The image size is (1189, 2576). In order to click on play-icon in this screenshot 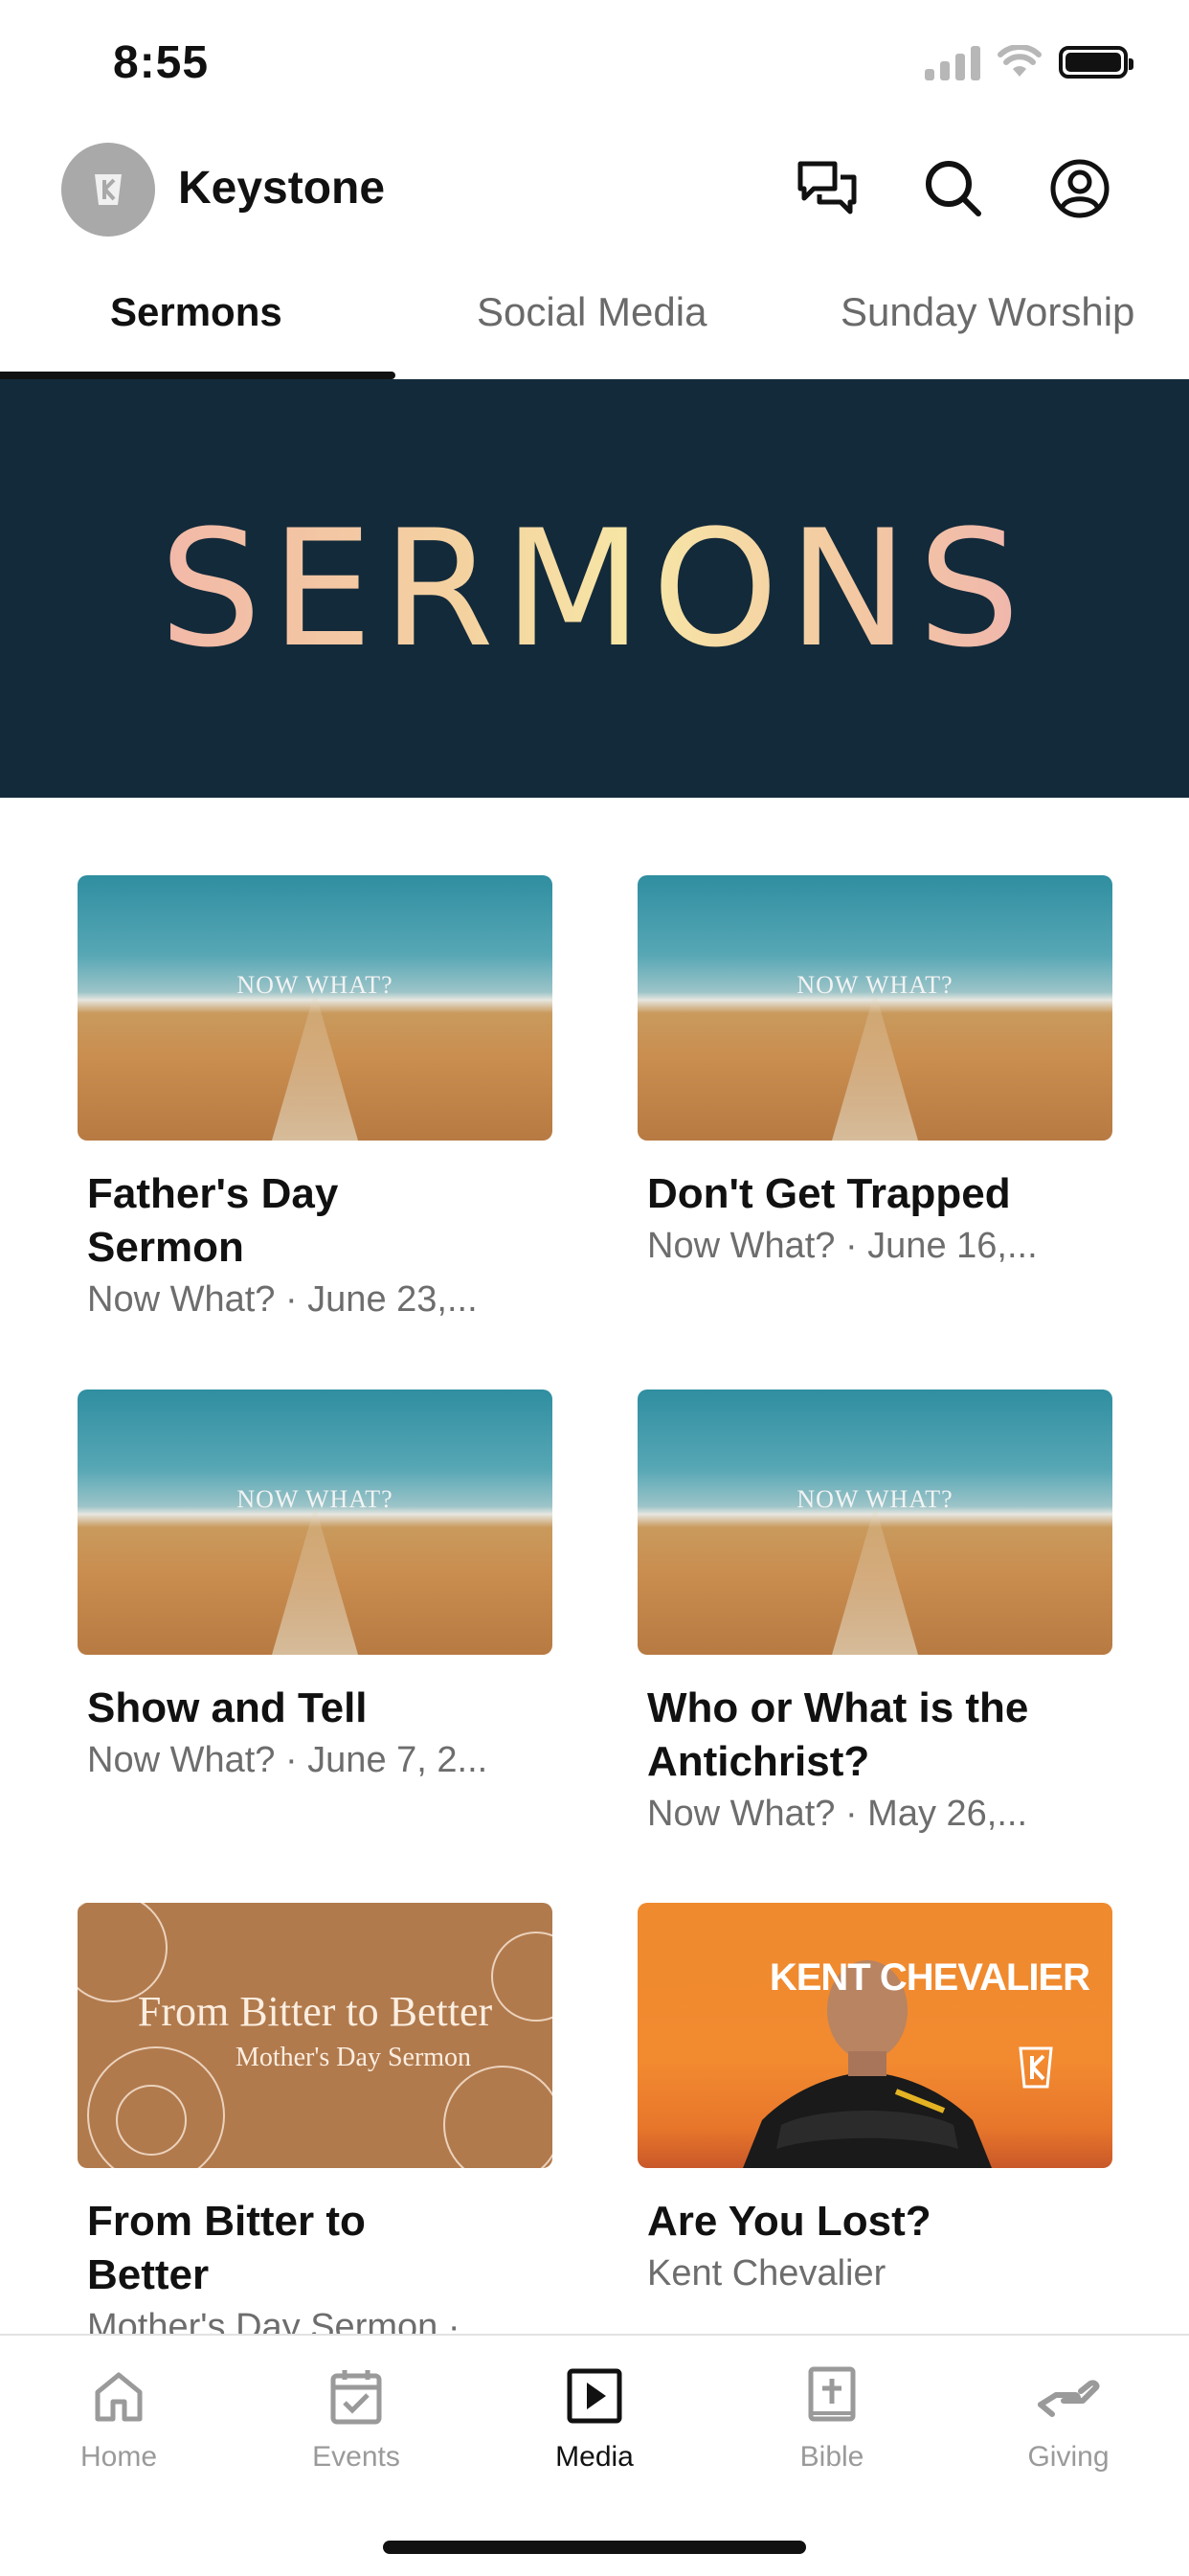, I will do `click(594, 2396)`.